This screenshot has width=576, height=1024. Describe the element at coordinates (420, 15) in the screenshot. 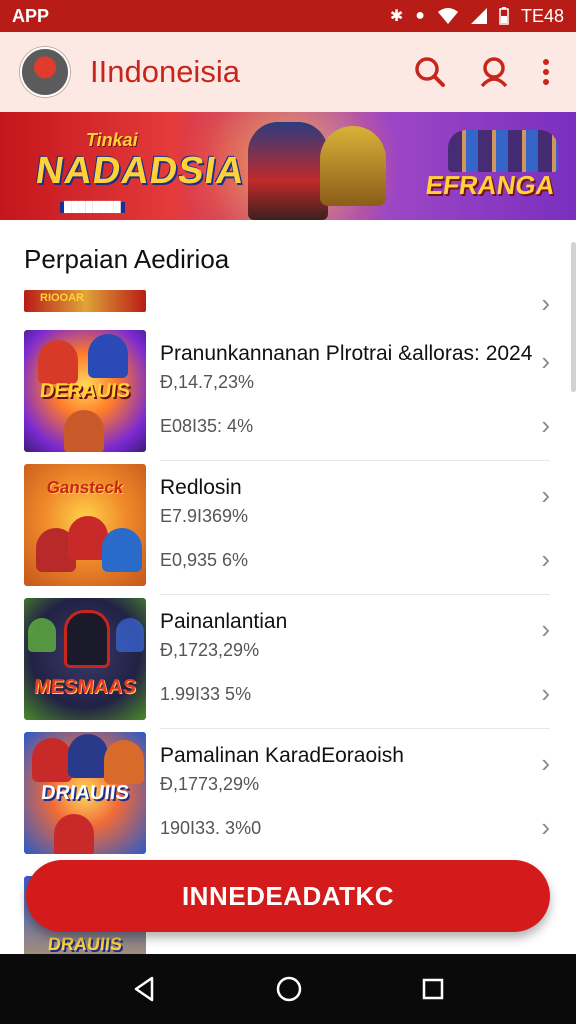

I see `alarm-icon: ●` at that location.